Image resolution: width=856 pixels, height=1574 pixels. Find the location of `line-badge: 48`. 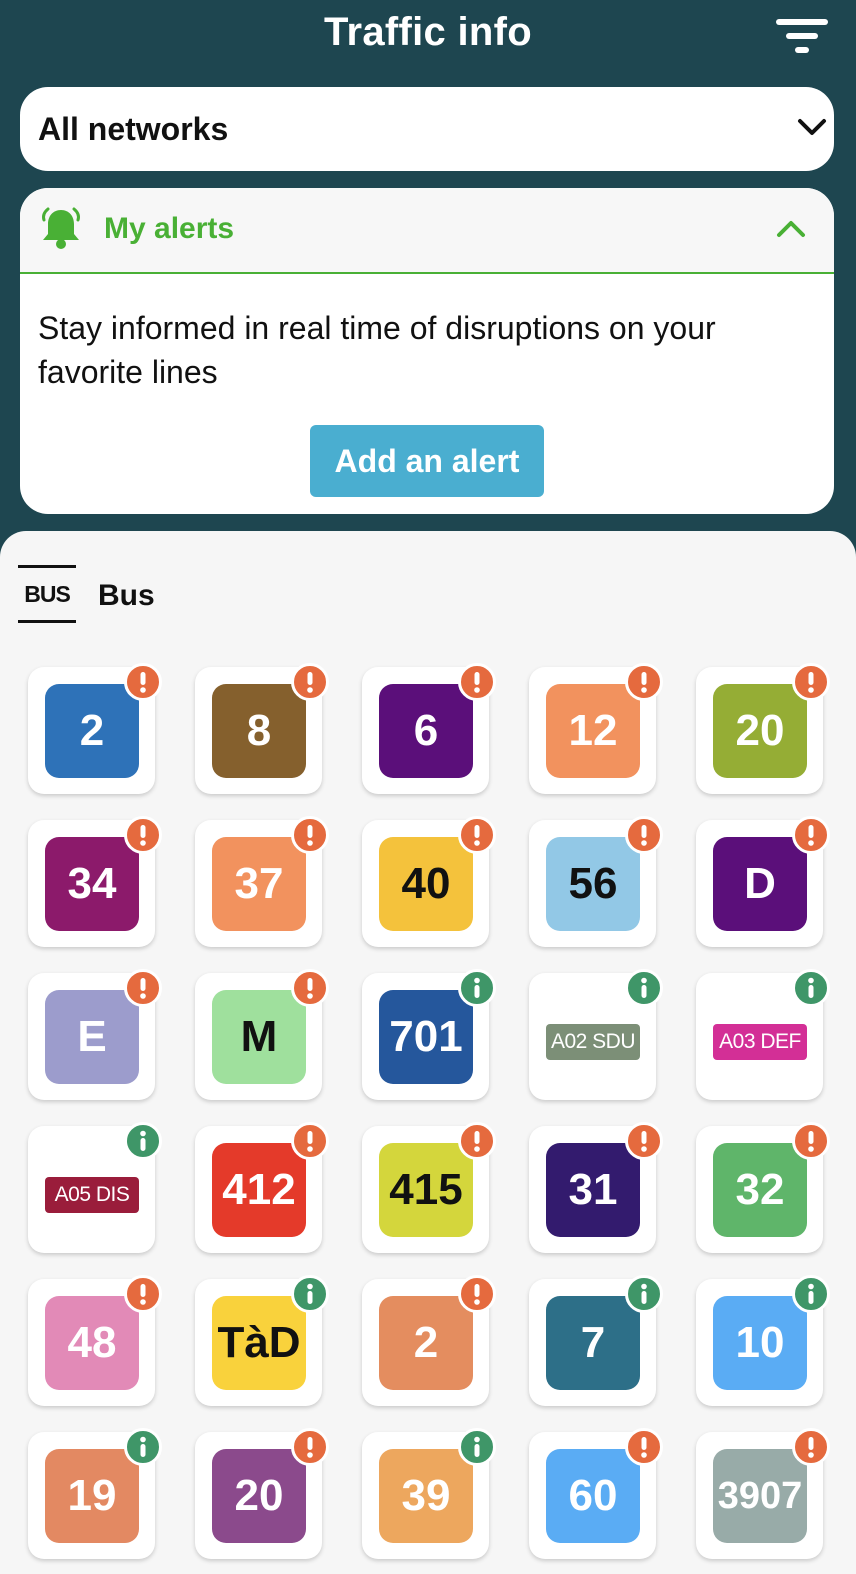

line-badge: 48 is located at coordinates (92, 1343).